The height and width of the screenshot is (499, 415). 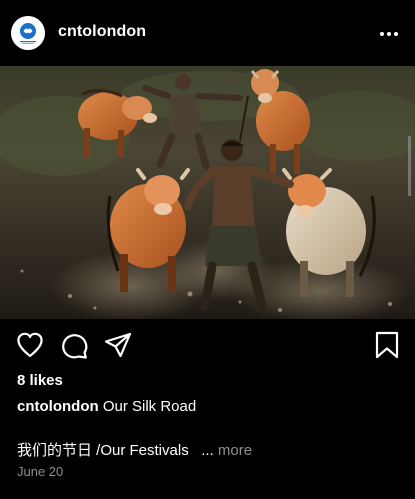 What do you see at coordinates (40, 471) in the screenshot?
I see `post-date: June 20` at bounding box center [40, 471].